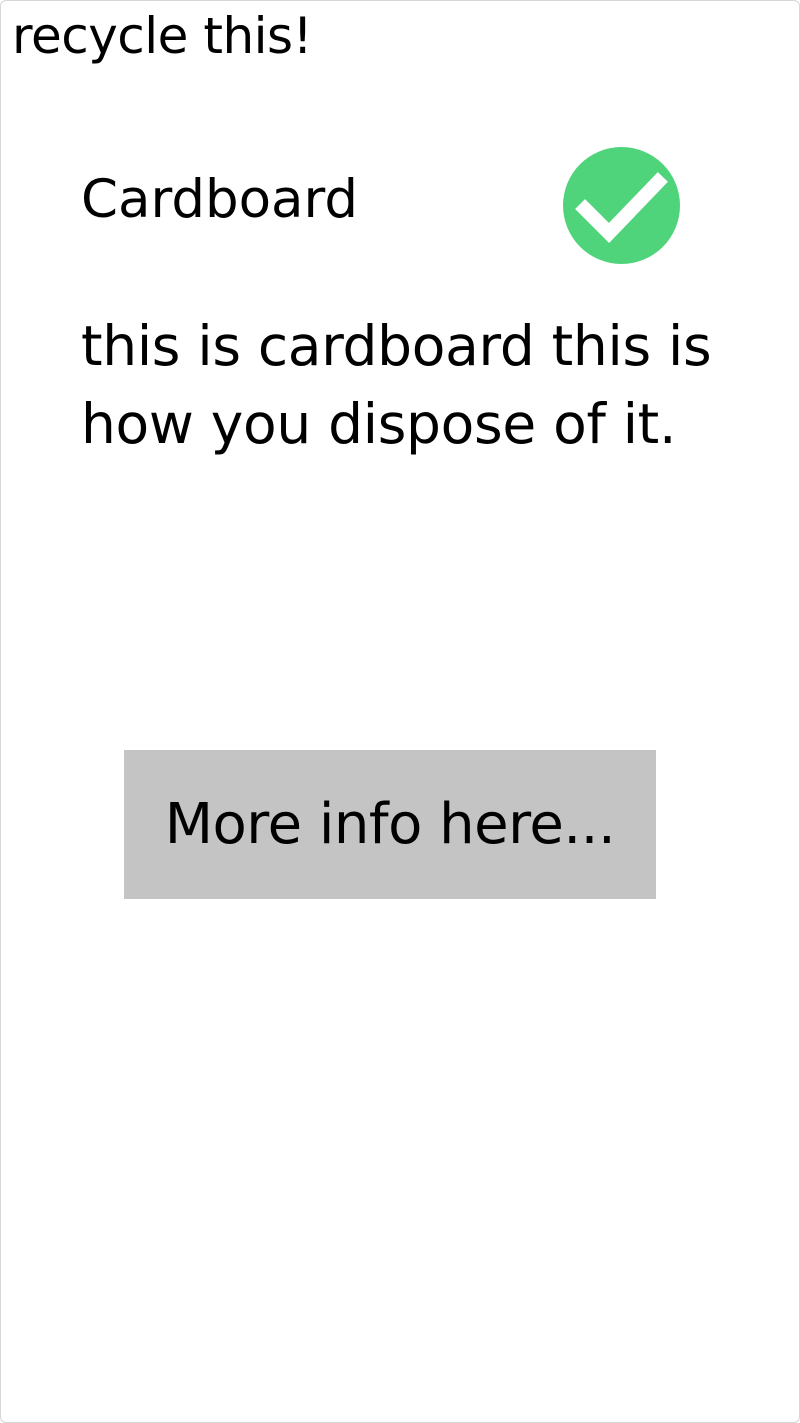 Image resolution: width=800 pixels, height=1423 pixels. Describe the element at coordinates (162, 36) in the screenshot. I see `app-title: recycle this!` at that location.